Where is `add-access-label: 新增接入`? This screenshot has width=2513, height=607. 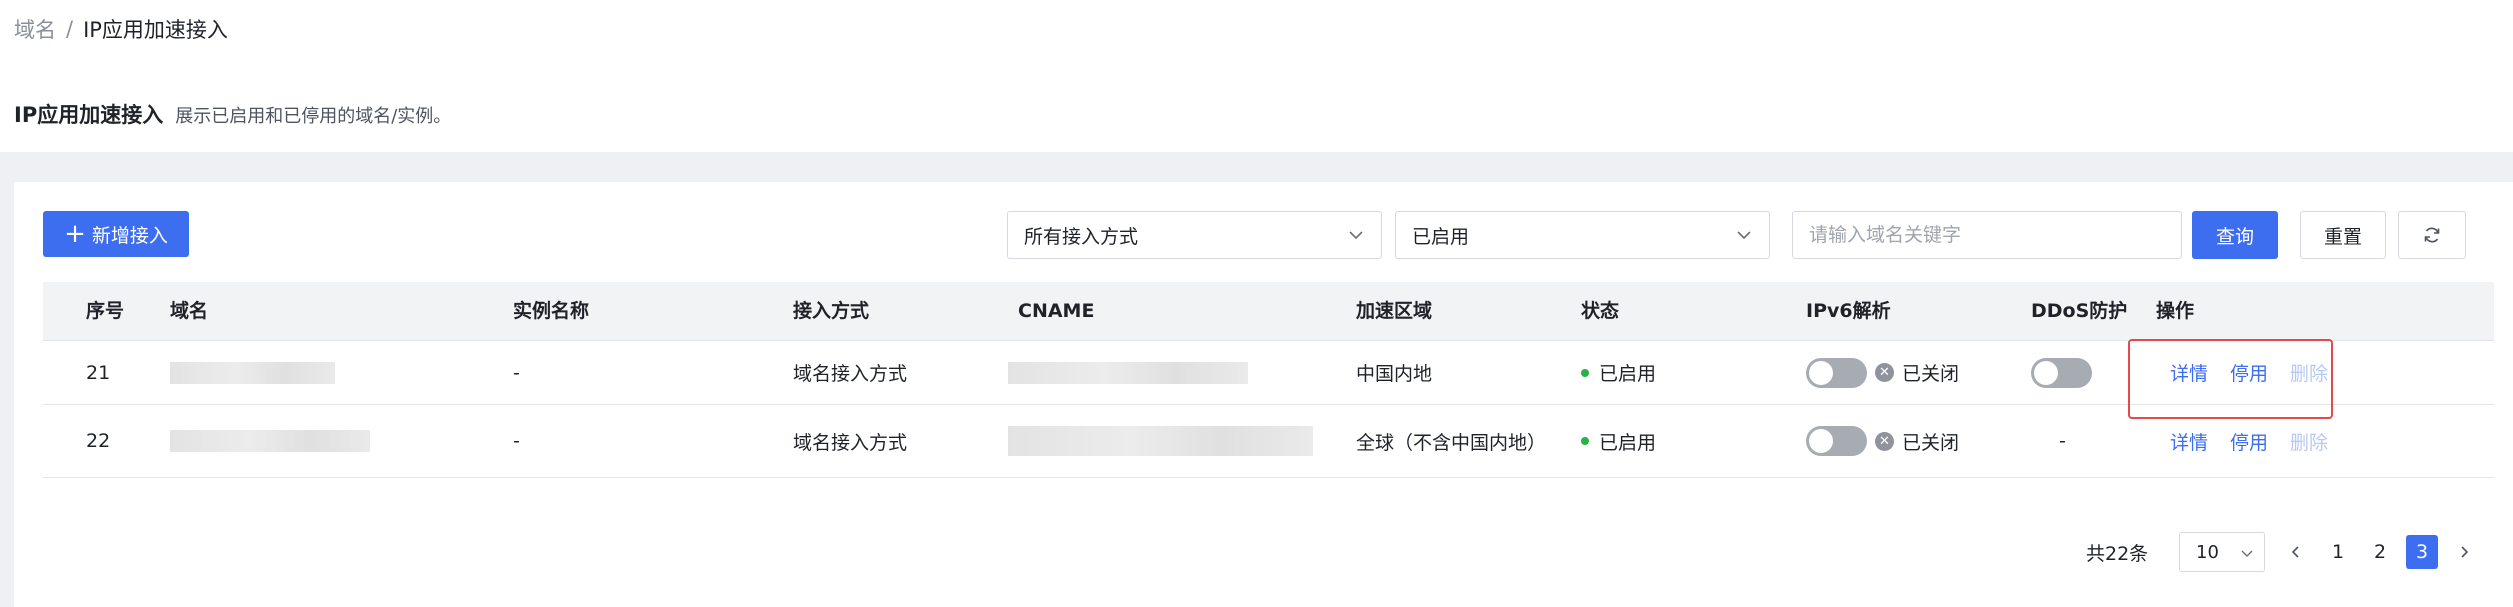 add-access-label: 新增接入 is located at coordinates (129, 235).